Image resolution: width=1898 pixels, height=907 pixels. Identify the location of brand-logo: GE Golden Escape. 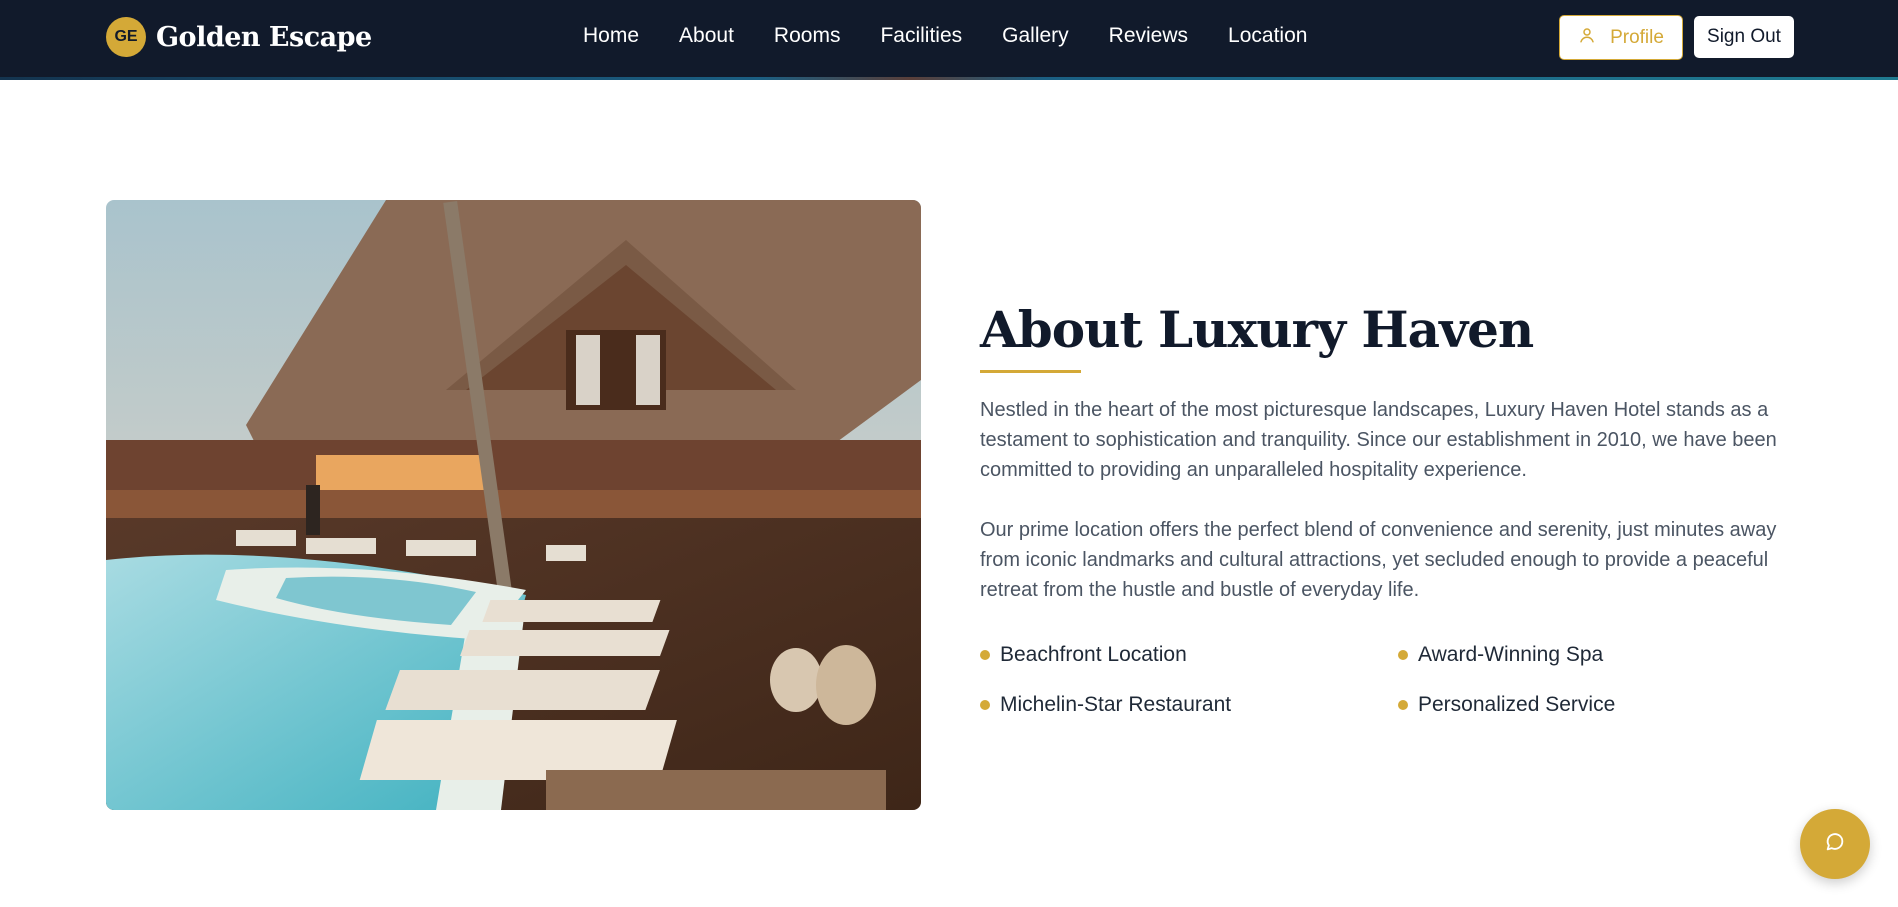
(239, 37).